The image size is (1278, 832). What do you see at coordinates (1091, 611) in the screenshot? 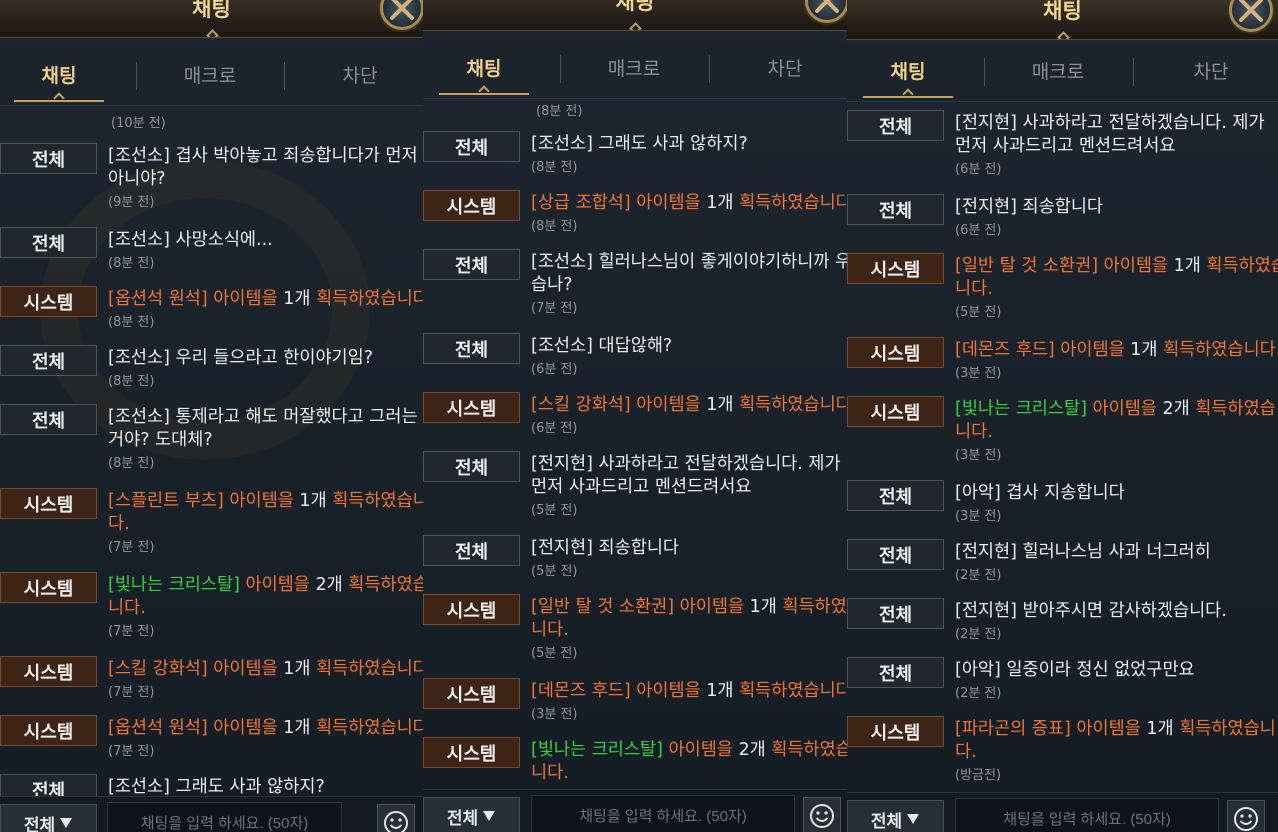
I see `message-text: [전지현] 받아주시면 감사하겠습니다.` at bounding box center [1091, 611].